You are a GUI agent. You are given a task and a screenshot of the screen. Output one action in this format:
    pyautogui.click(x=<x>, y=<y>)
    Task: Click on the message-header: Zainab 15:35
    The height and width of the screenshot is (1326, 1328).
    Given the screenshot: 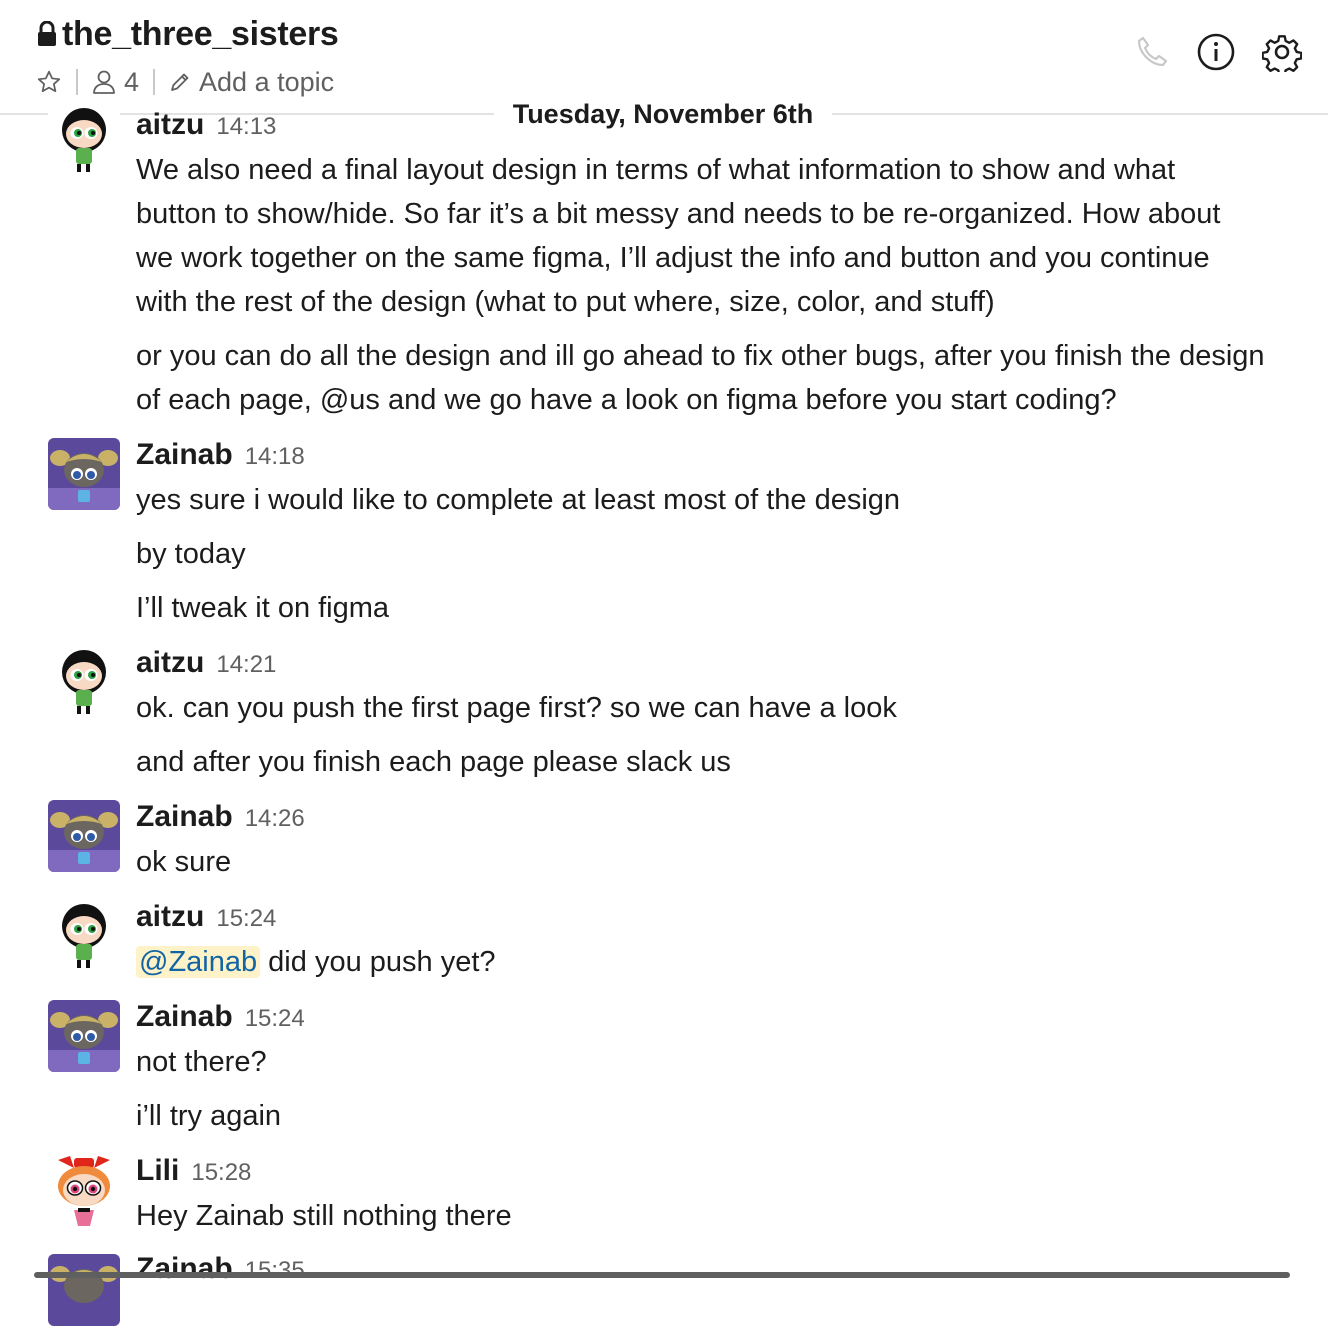 What is the action you would take?
    pyautogui.click(x=220, y=1269)
    